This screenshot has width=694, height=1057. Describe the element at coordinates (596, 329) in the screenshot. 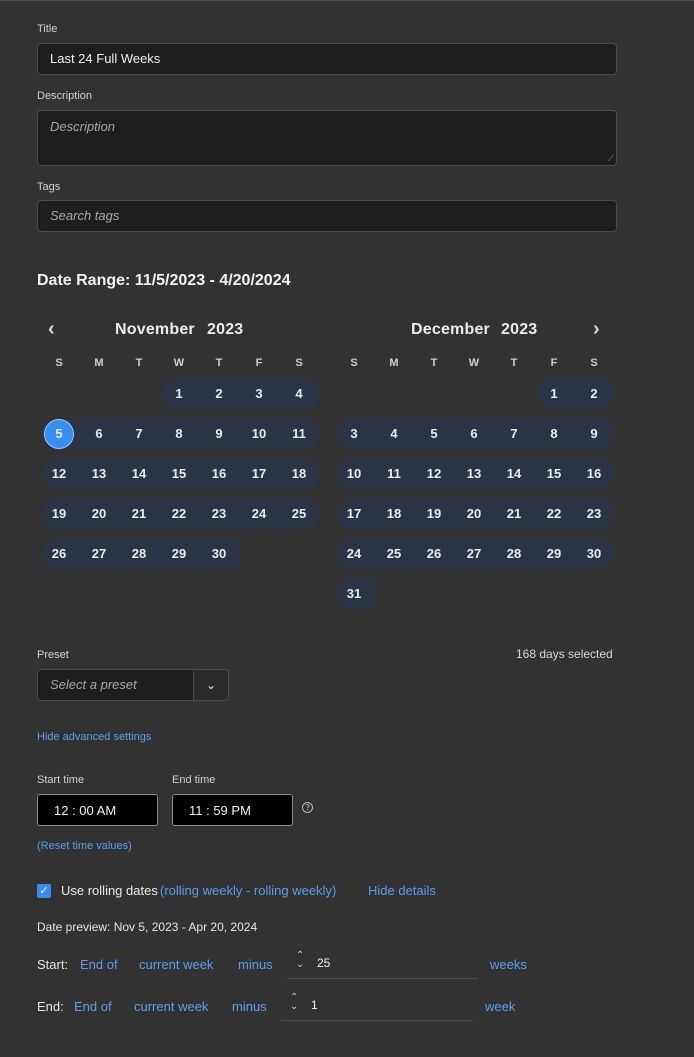

I see `next-month-icon: ›` at that location.